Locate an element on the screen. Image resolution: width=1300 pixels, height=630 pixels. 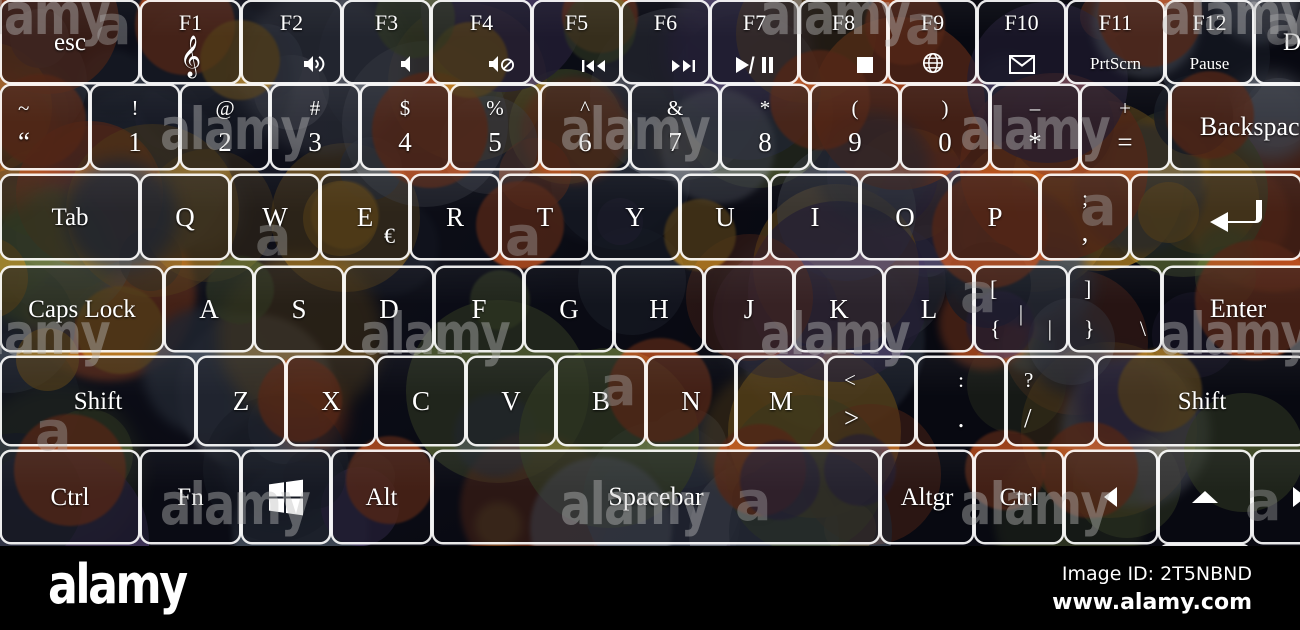
key-z: Z is located at coordinates (241, 401).